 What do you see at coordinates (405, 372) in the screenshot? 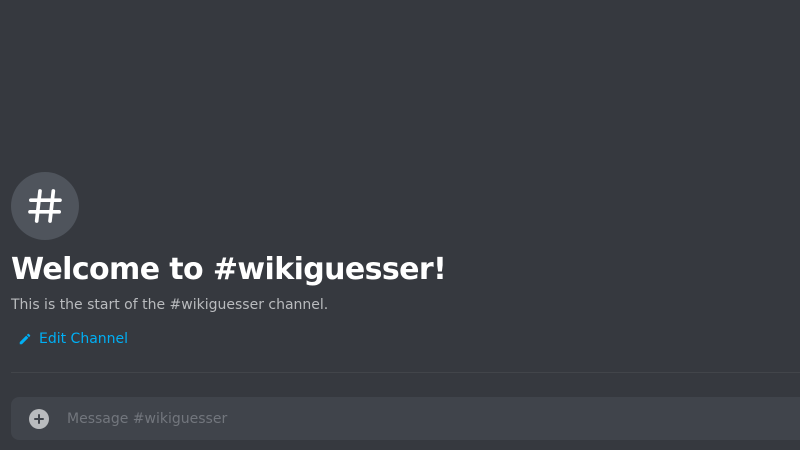
I see `divider` at bounding box center [405, 372].